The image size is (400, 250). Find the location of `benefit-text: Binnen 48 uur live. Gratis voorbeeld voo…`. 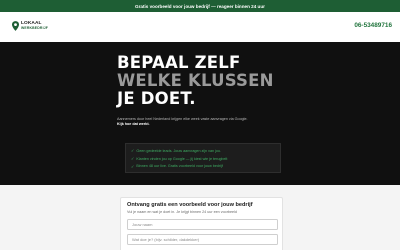

benefit-text: Binnen 48 uur live. Gratis voorbeeld voo… is located at coordinates (179, 166).